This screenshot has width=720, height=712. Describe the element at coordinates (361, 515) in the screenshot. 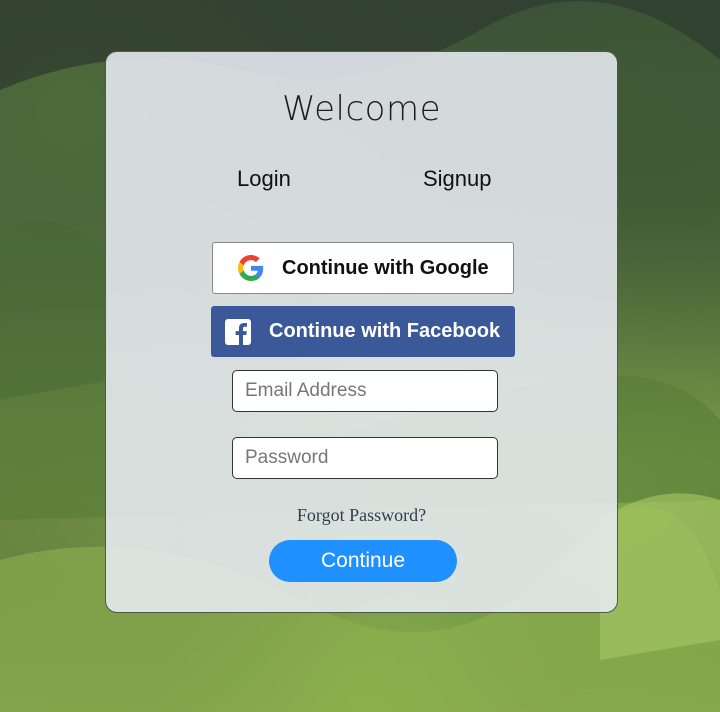

I see `forgot-password-link: Forgot Password?` at that location.